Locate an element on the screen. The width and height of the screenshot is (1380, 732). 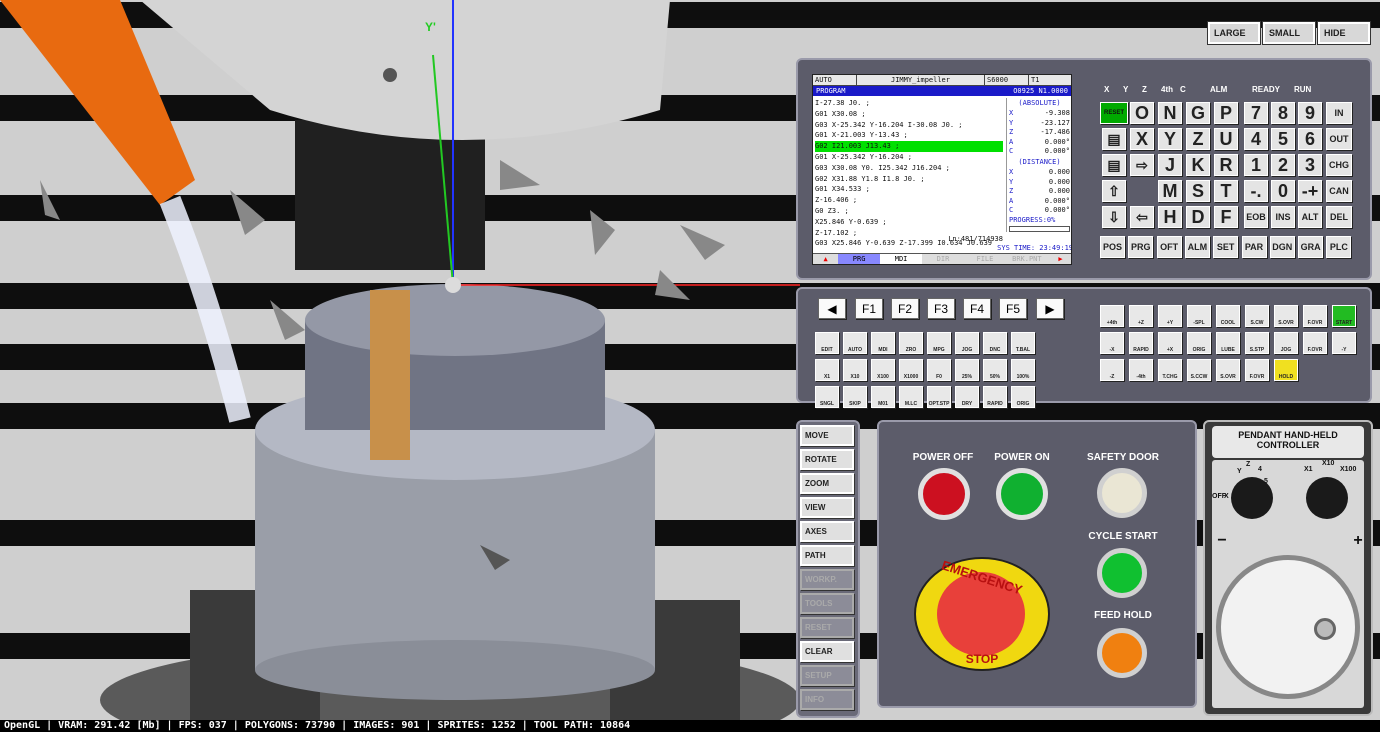
screen-key: OFT is located at coordinates (1169, 247).